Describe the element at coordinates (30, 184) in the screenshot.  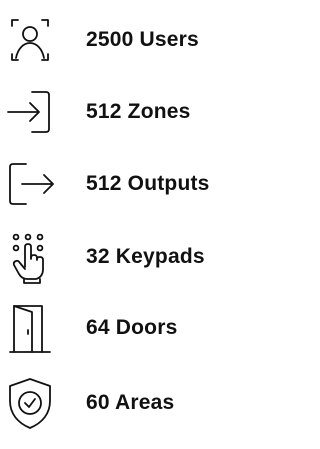
I see `sign-out-icon` at that location.